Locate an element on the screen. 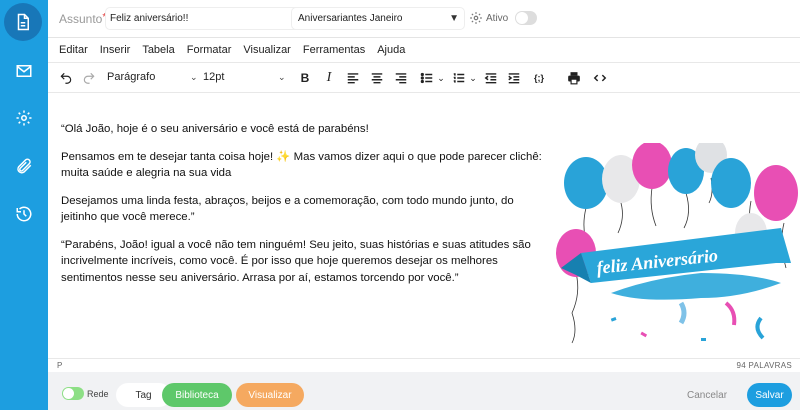 The height and width of the screenshot is (410, 800). rede-toggle is located at coordinates (73, 393).